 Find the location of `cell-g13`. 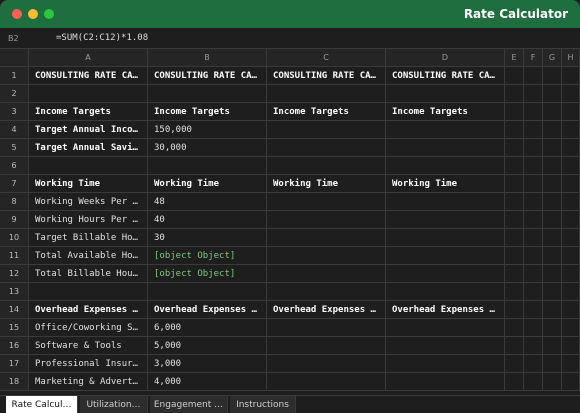

cell-g13 is located at coordinates (552, 292).